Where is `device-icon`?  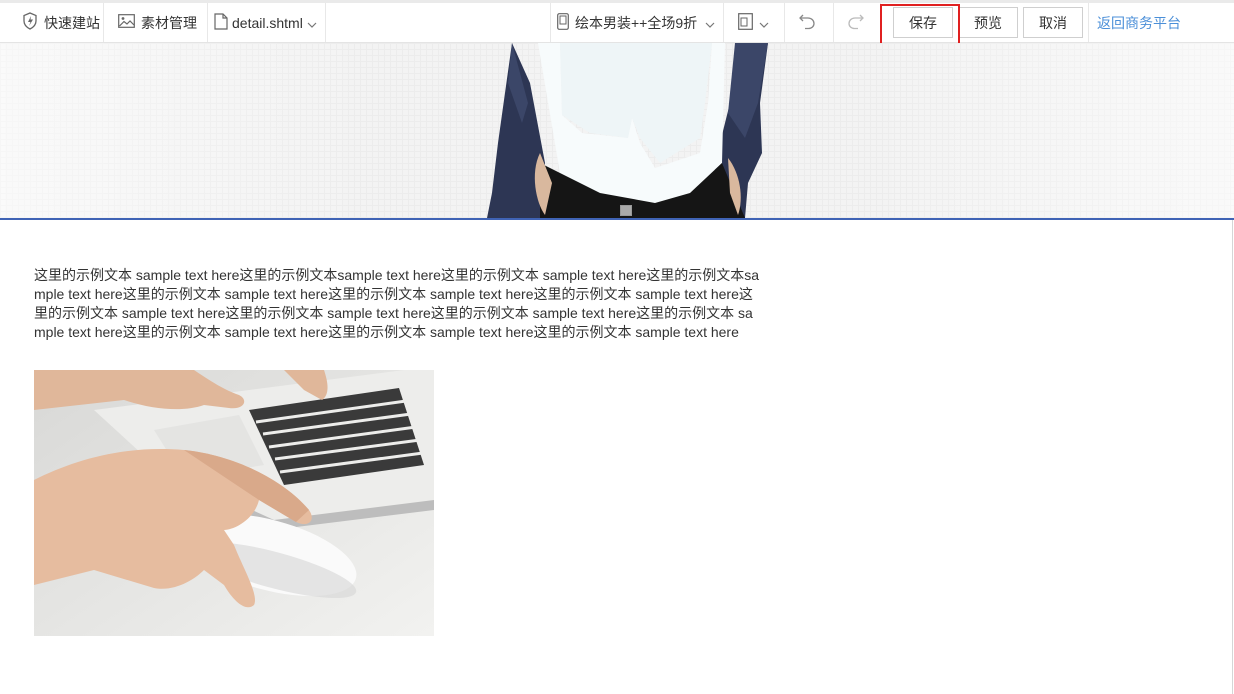
device-icon is located at coordinates (745, 22).